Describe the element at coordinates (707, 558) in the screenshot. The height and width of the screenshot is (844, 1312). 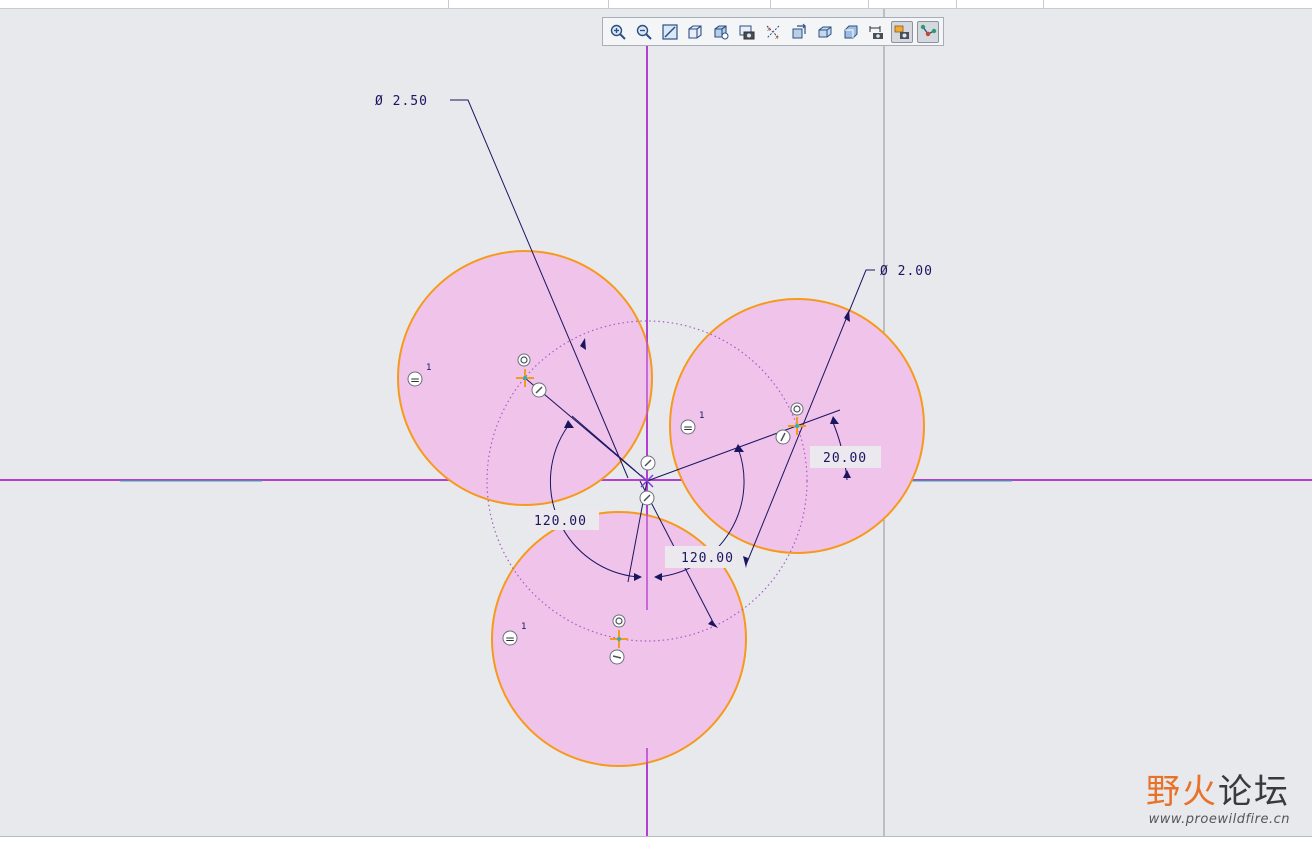
I see `dimension-angle-120-right: 120.00` at that location.